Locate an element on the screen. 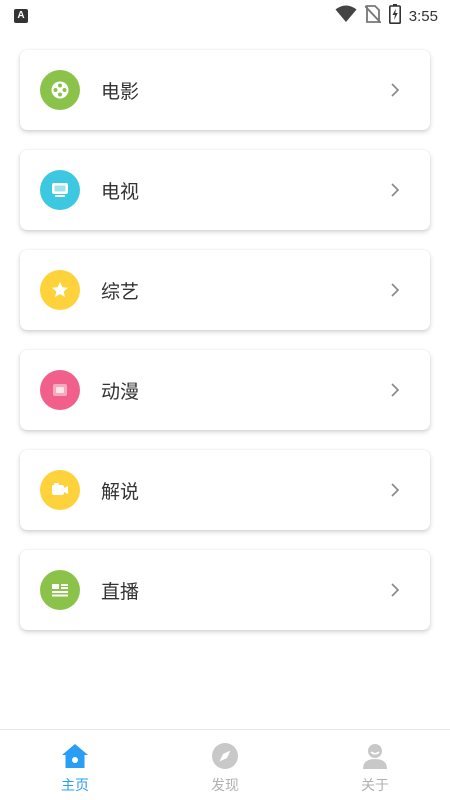 The image size is (450, 800). category-item-live: 直播 is located at coordinates (225, 590).